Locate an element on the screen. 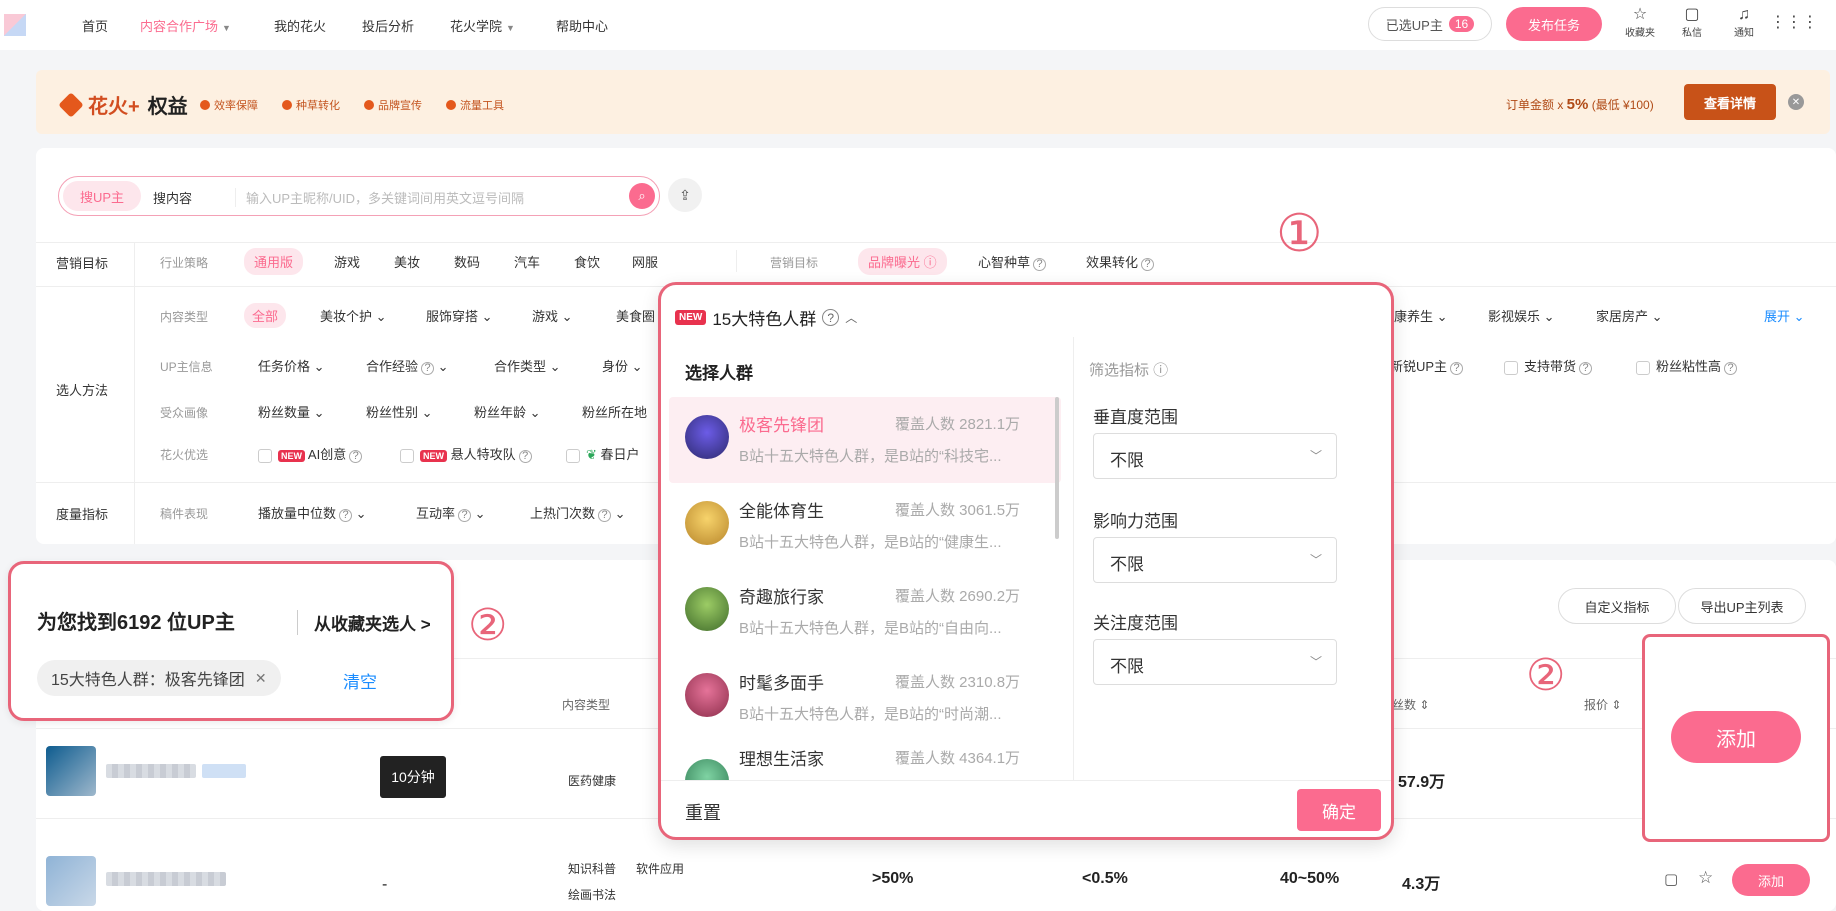 This screenshot has width=1836, height=911. content-type-item: 服饰穿搭 ⌄ is located at coordinates (459, 315).